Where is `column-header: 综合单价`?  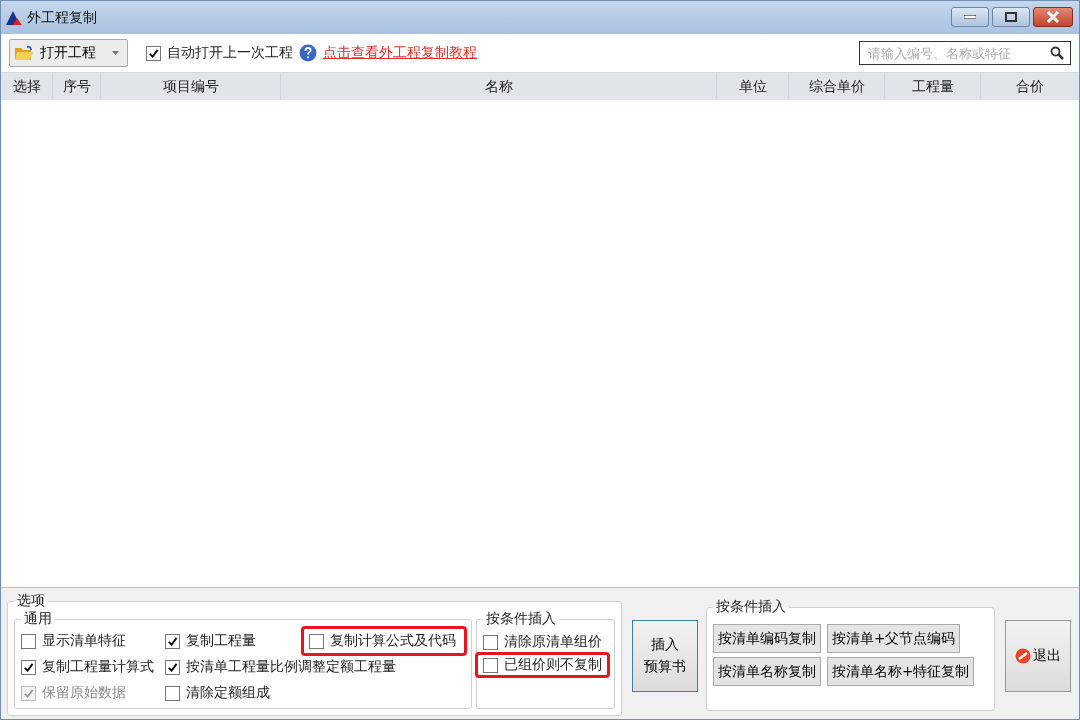
column-header: 综合单价 is located at coordinates (837, 86).